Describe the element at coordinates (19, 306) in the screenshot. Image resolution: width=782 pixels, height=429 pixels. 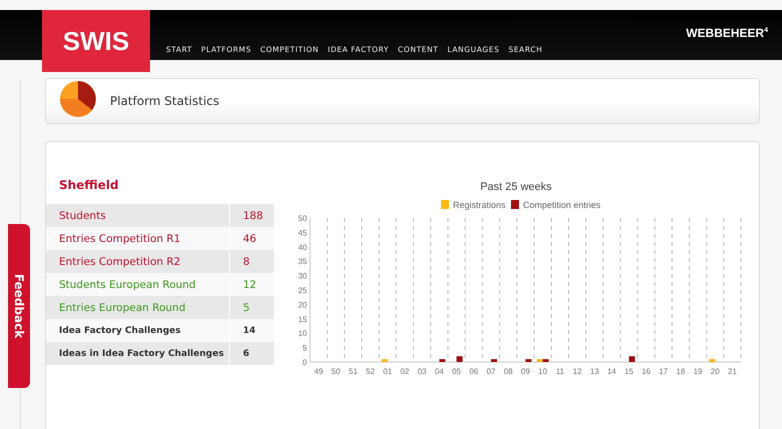
I see `feedback-tab: Feedback` at that location.